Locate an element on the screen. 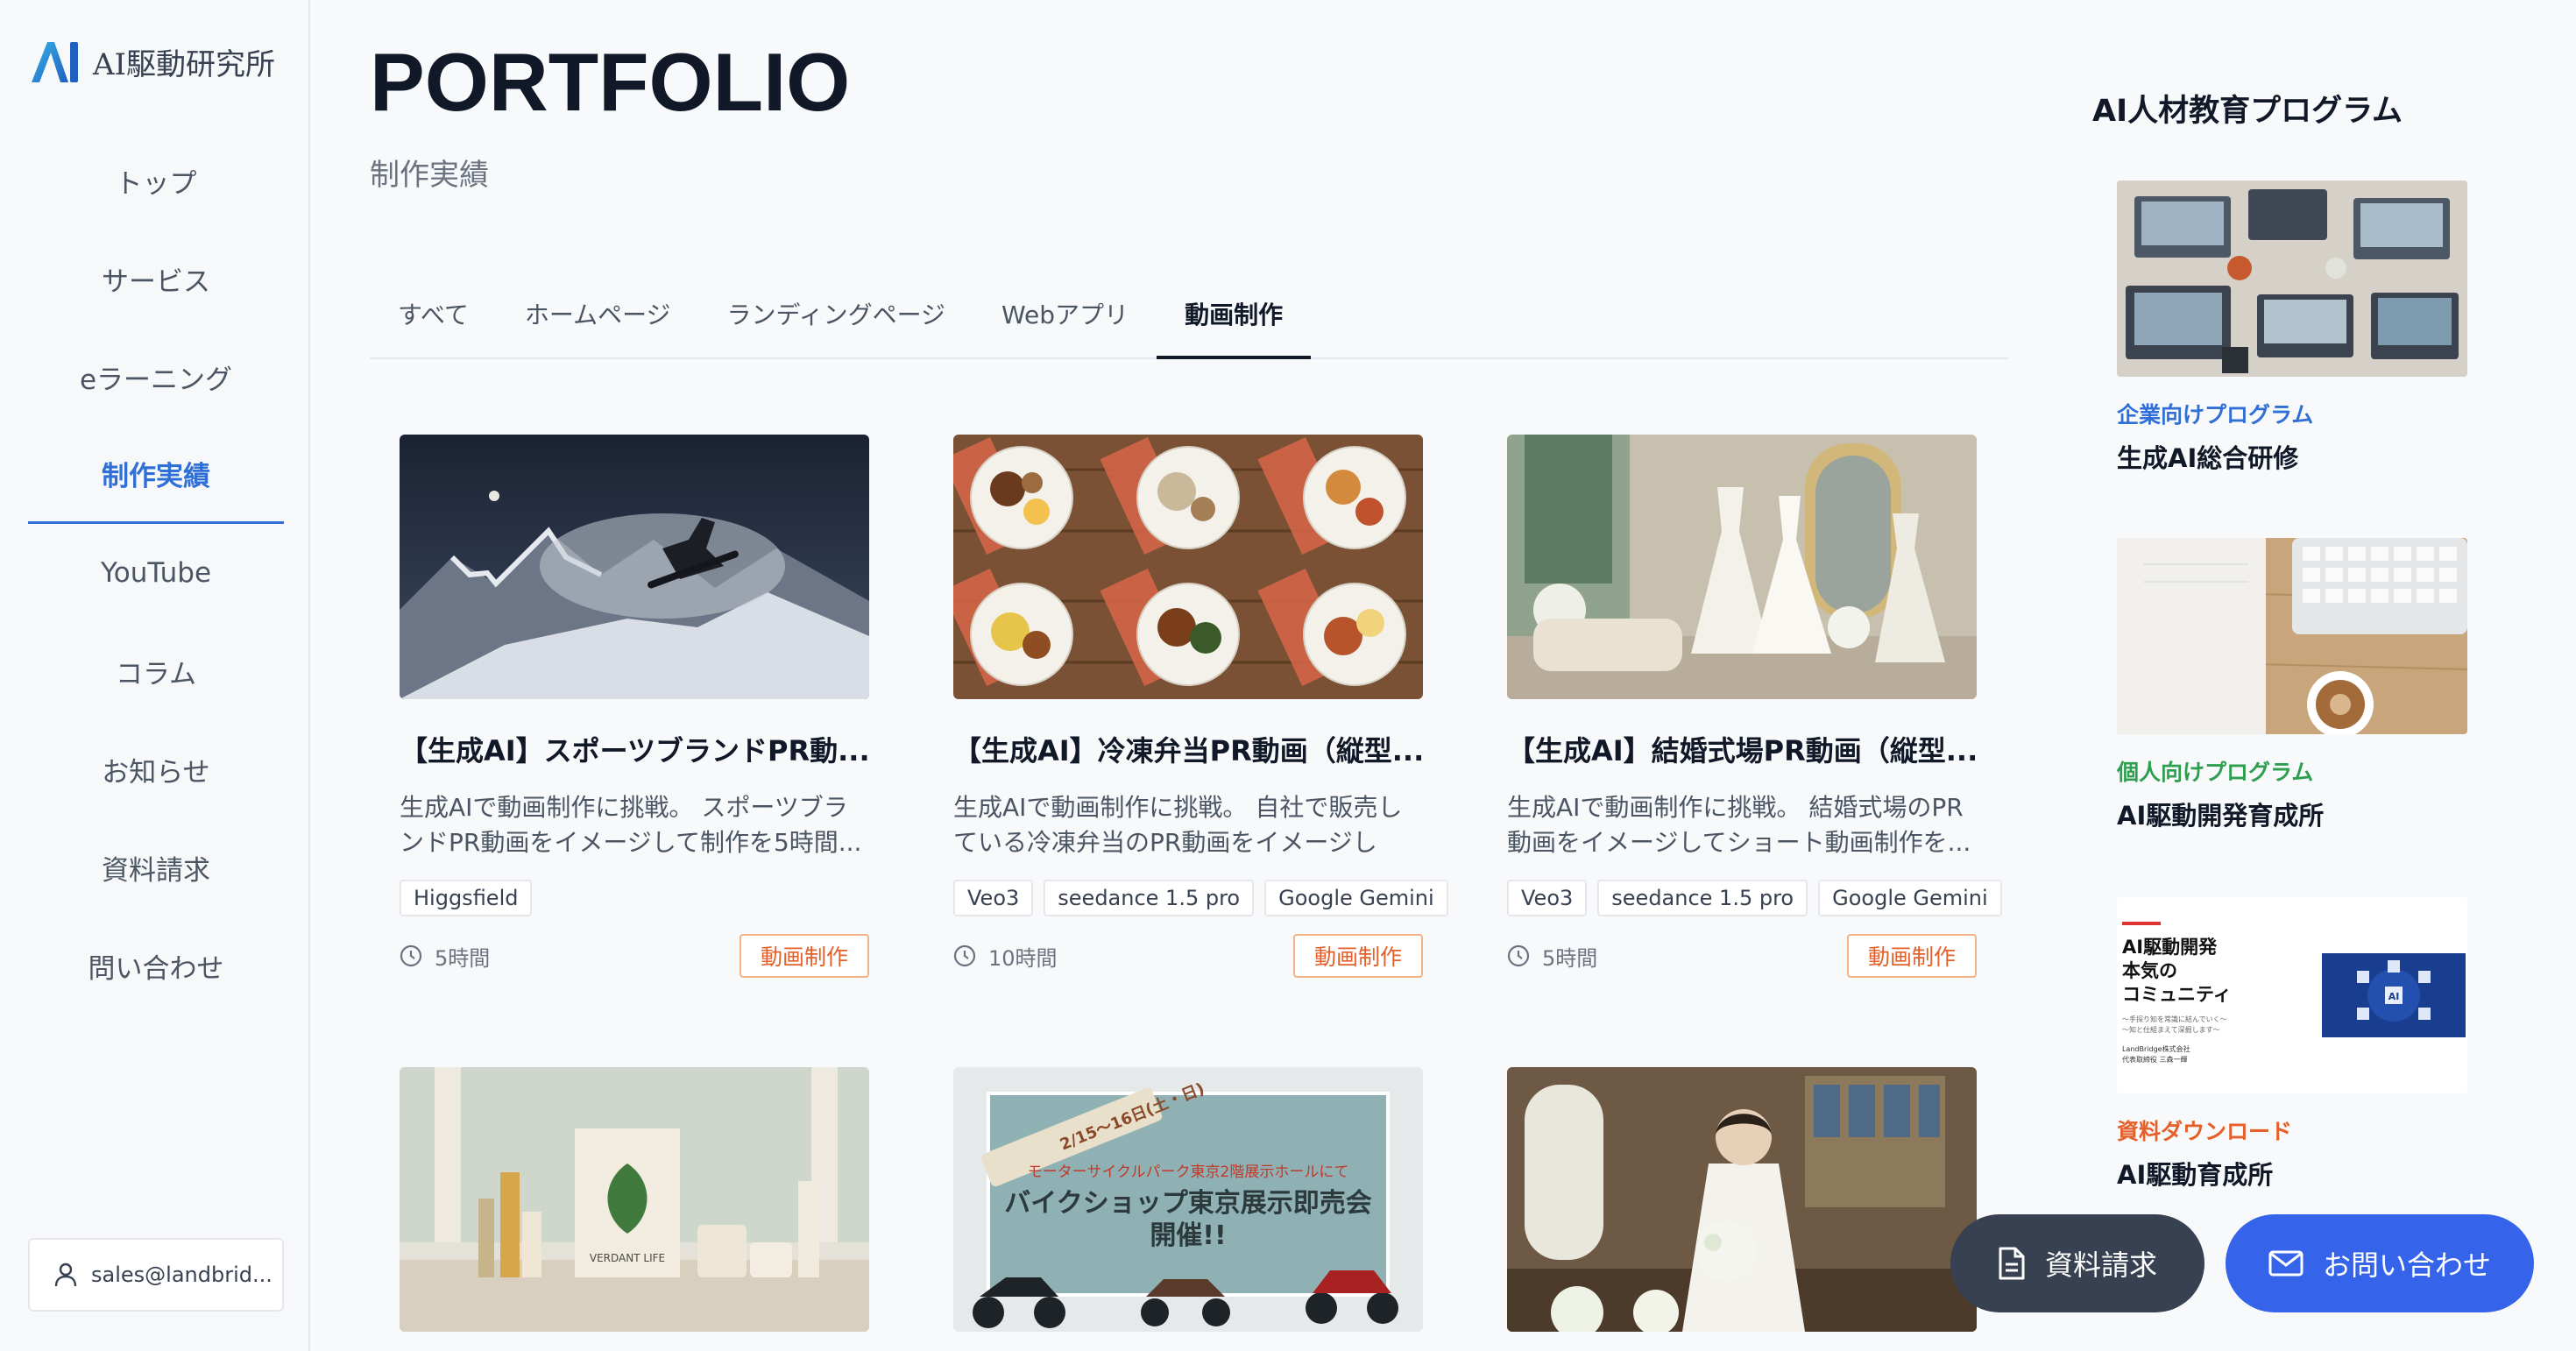 The image size is (2576, 1351). tab-landing-page: ランディングページ is located at coordinates (836, 326).